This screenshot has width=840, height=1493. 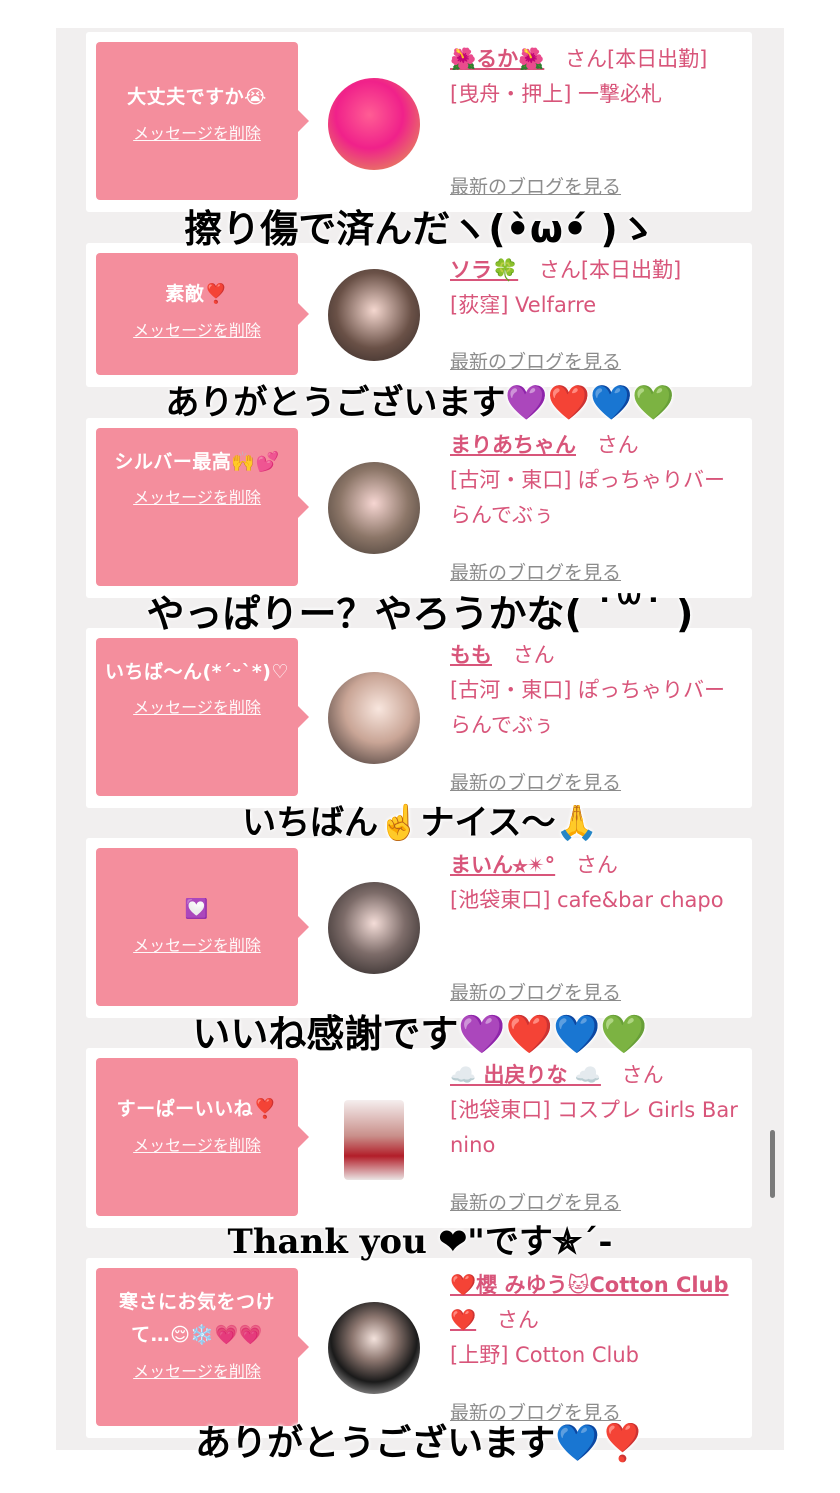 What do you see at coordinates (197, 1109) in the screenshot?
I see `message-text: すーぱーいいね❣️` at bounding box center [197, 1109].